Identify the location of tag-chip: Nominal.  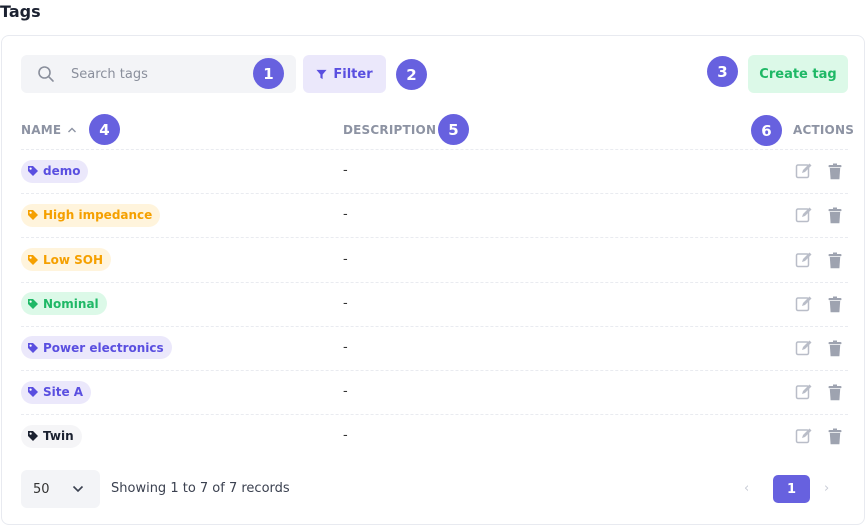
(64, 304).